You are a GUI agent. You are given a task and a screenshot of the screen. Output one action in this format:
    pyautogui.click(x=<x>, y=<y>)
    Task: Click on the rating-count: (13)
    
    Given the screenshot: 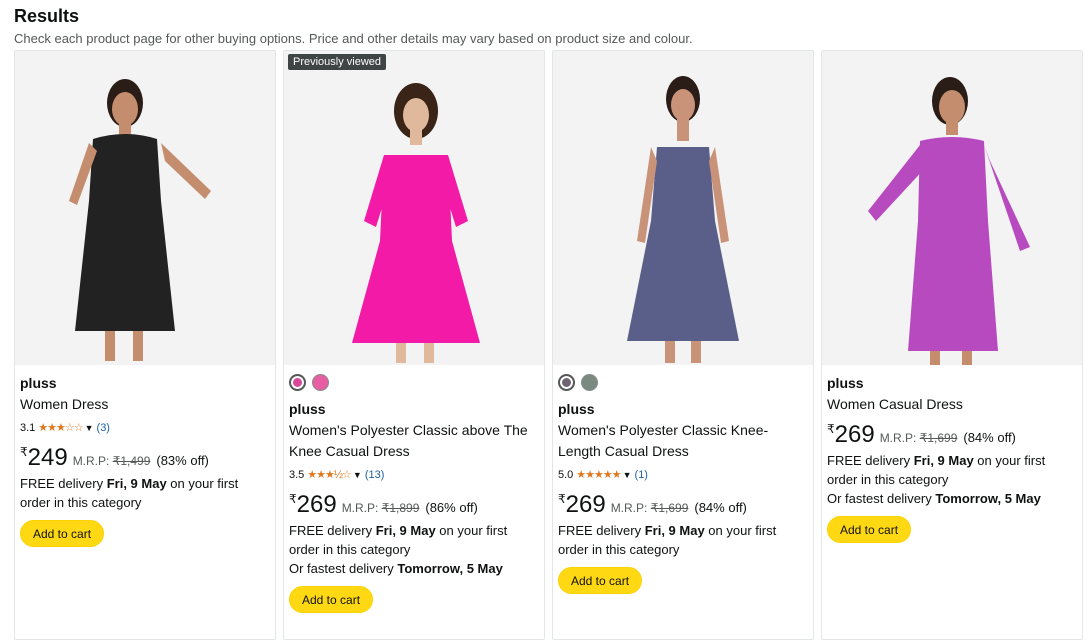 What is the action you would take?
    pyautogui.click(x=375, y=475)
    